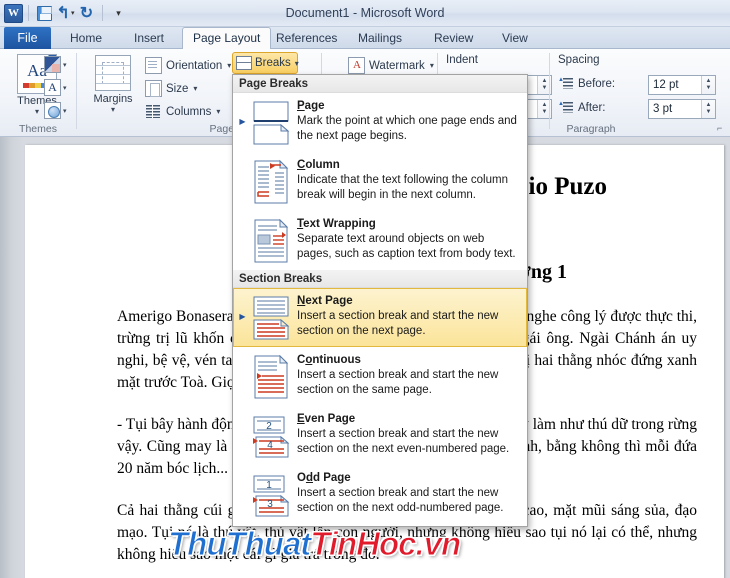 The height and width of the screenshot is (578, 730). I want to click on tab-home: Home, so click(86, 38).